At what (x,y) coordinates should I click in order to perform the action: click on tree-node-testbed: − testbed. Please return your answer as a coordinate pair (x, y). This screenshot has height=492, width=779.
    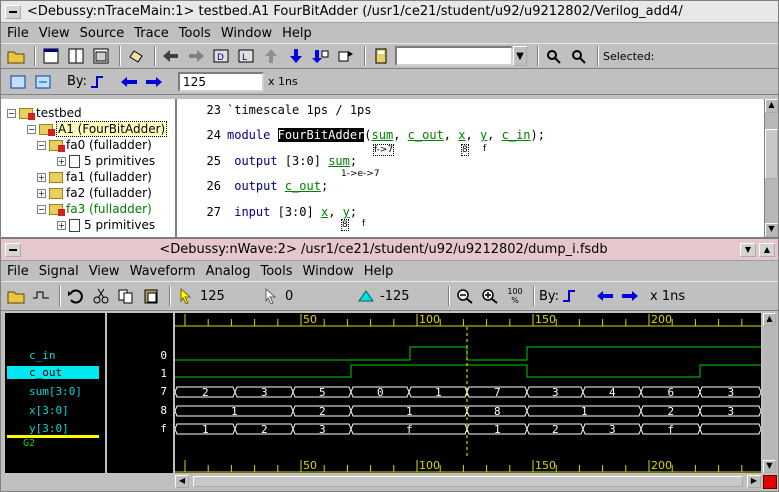
    Looking at the image, I should click on (44, 113).